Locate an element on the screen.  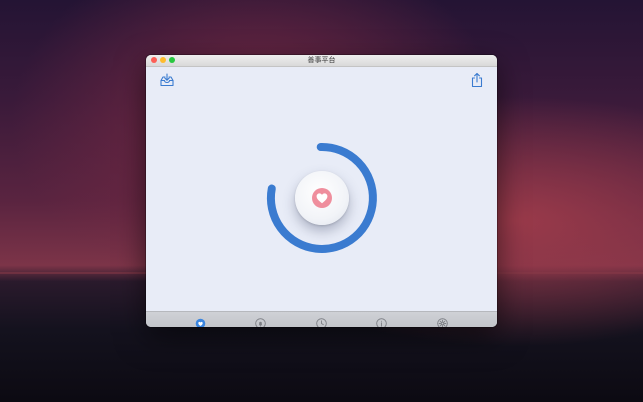
inbox-download-icon is located at coordinates (167, 80).